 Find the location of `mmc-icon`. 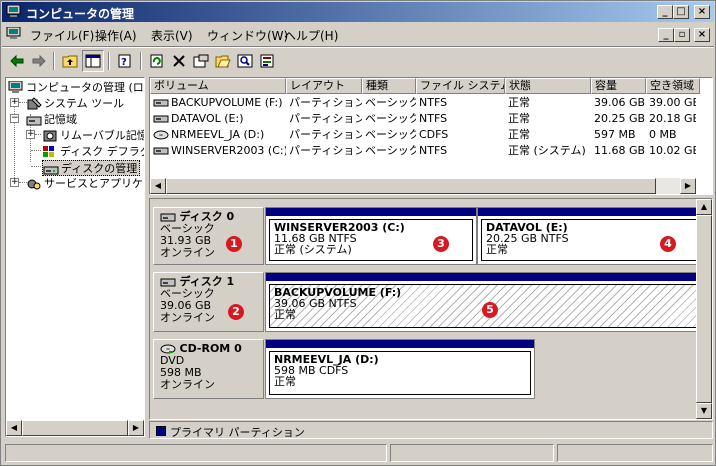

mmc-icon is located at coordinates (14, 34).